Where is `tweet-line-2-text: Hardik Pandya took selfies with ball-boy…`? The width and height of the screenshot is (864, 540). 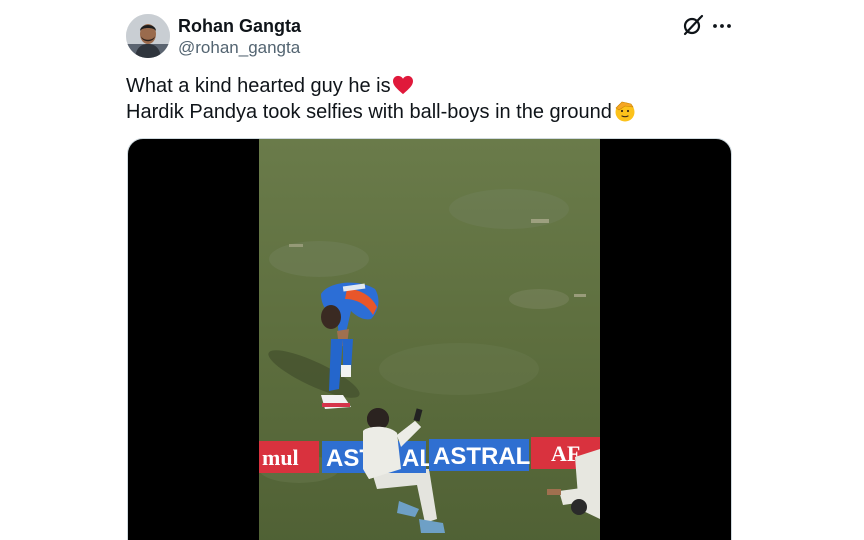 tweet-line-2-text: Hardik Pandya took selfies with ball-boy… is located at coordinates (369, 112).